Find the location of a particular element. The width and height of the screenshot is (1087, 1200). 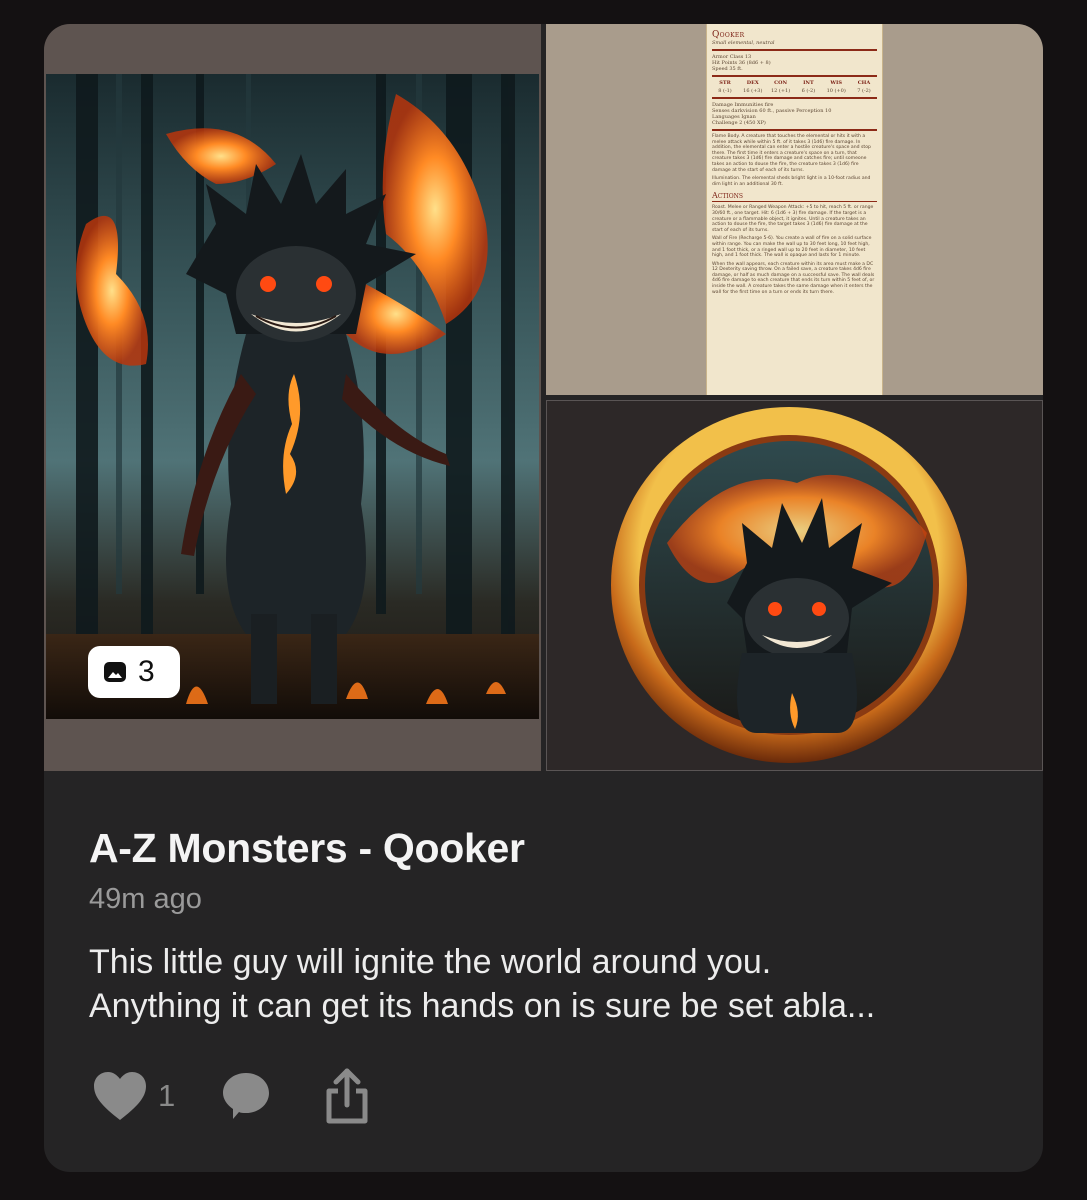

ability-value: 8 (-1) is located at coordinates (725, 91).